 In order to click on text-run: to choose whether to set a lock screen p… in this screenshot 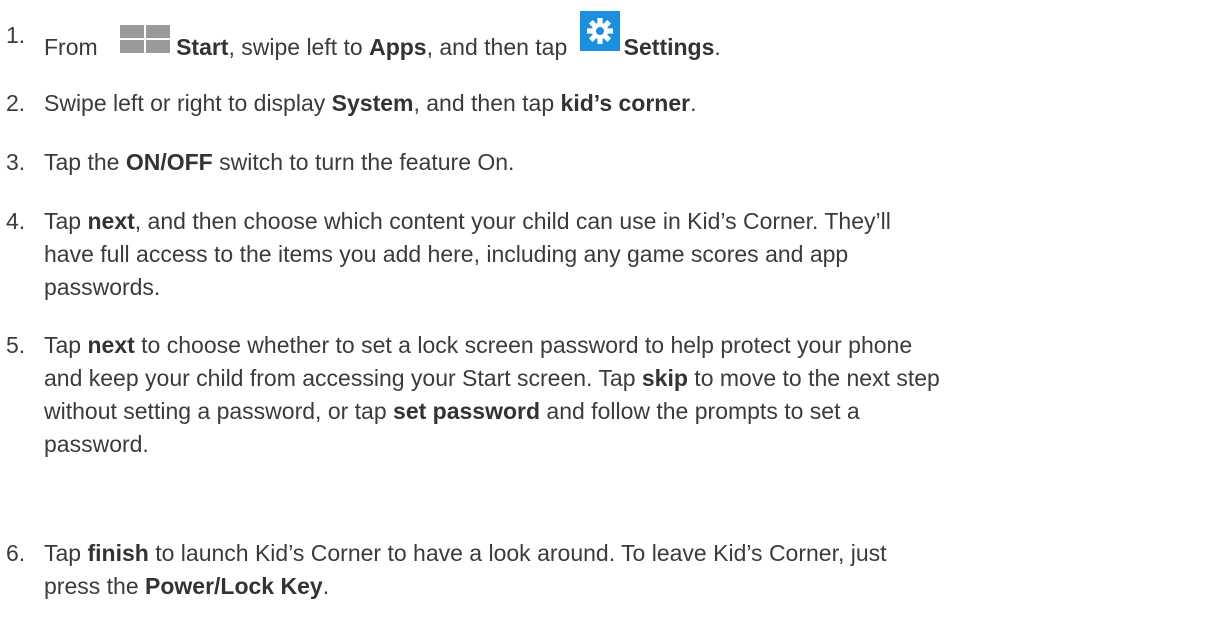, I will do `click(523, 345)`.